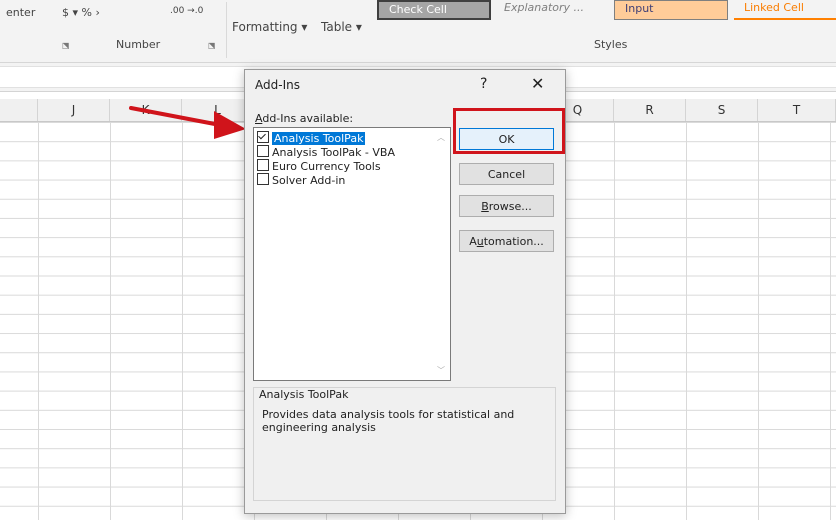  What do you see at coordinates (20, 12) in the screenshot?
I see `merge-center-fragment: enter` at bounding box center [20, 12].